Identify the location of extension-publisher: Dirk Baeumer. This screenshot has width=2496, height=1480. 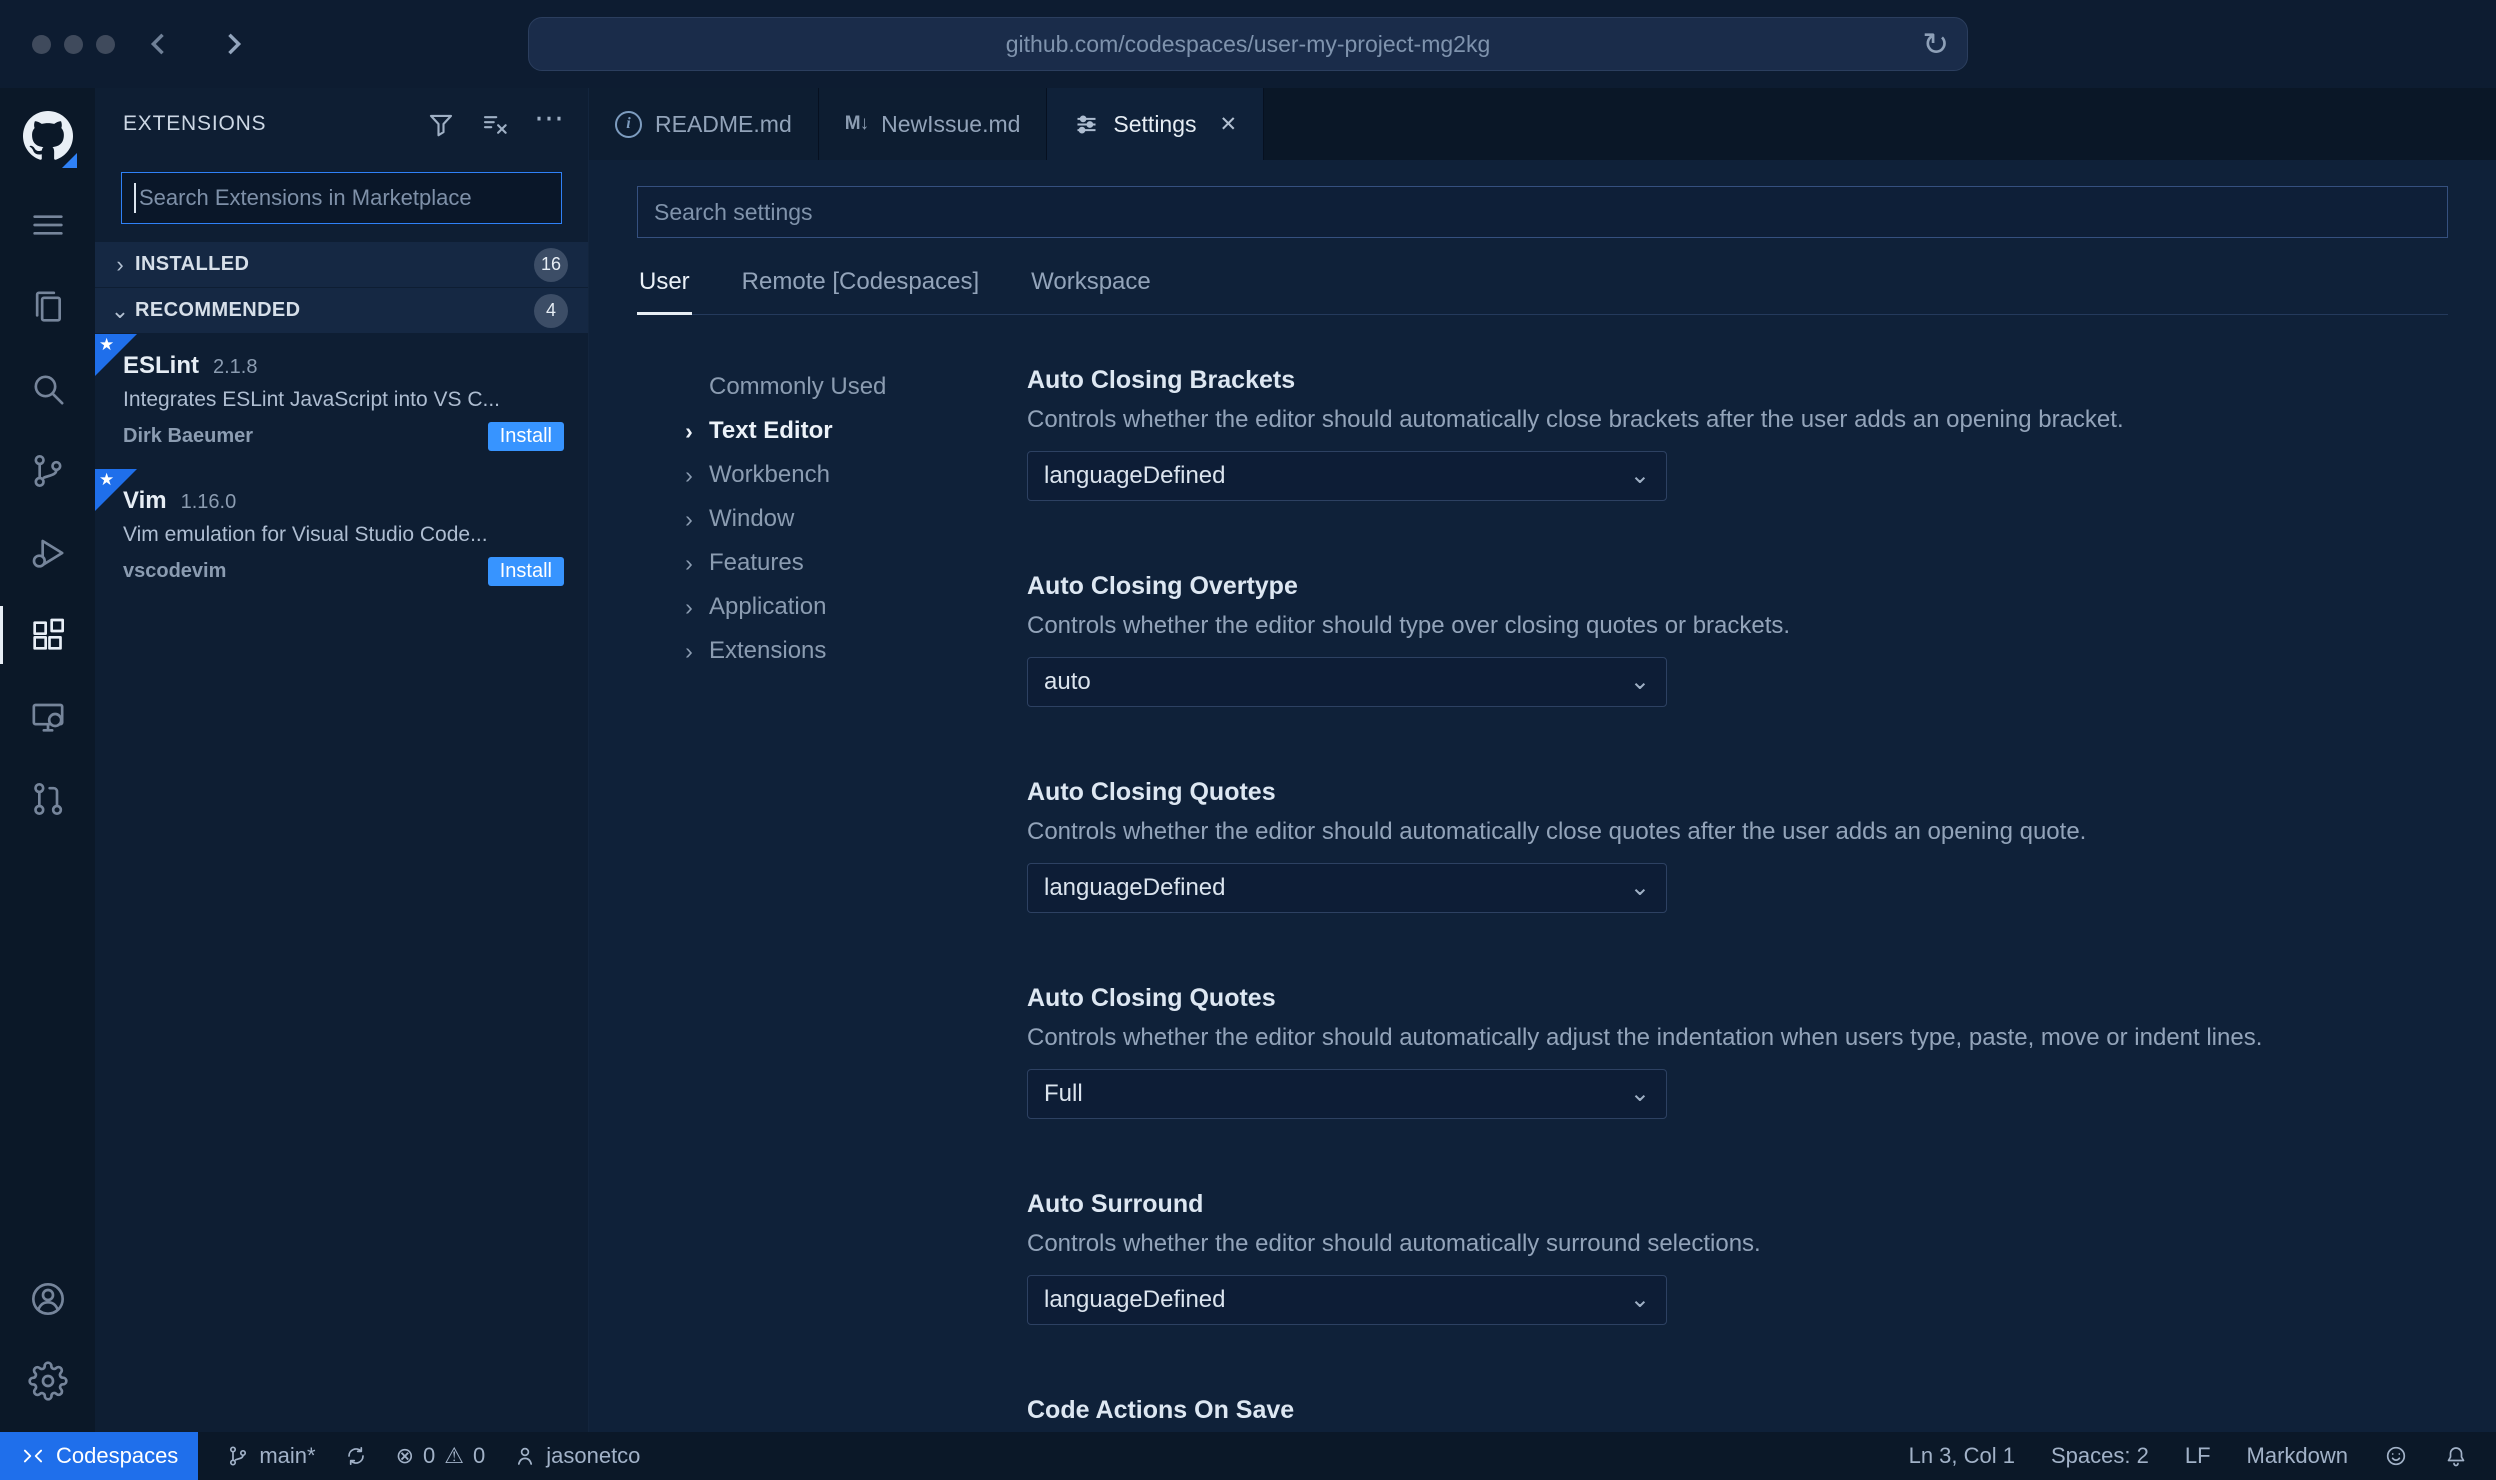
(188, 436).